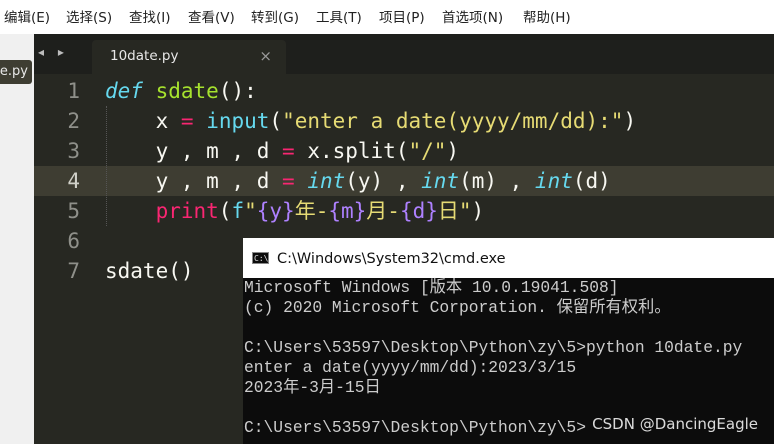  What do you see at coordinates (675, 424) in the screenshot?
I see `watermark: CSDN @DancingEagle` at bounding box center [675, 424].